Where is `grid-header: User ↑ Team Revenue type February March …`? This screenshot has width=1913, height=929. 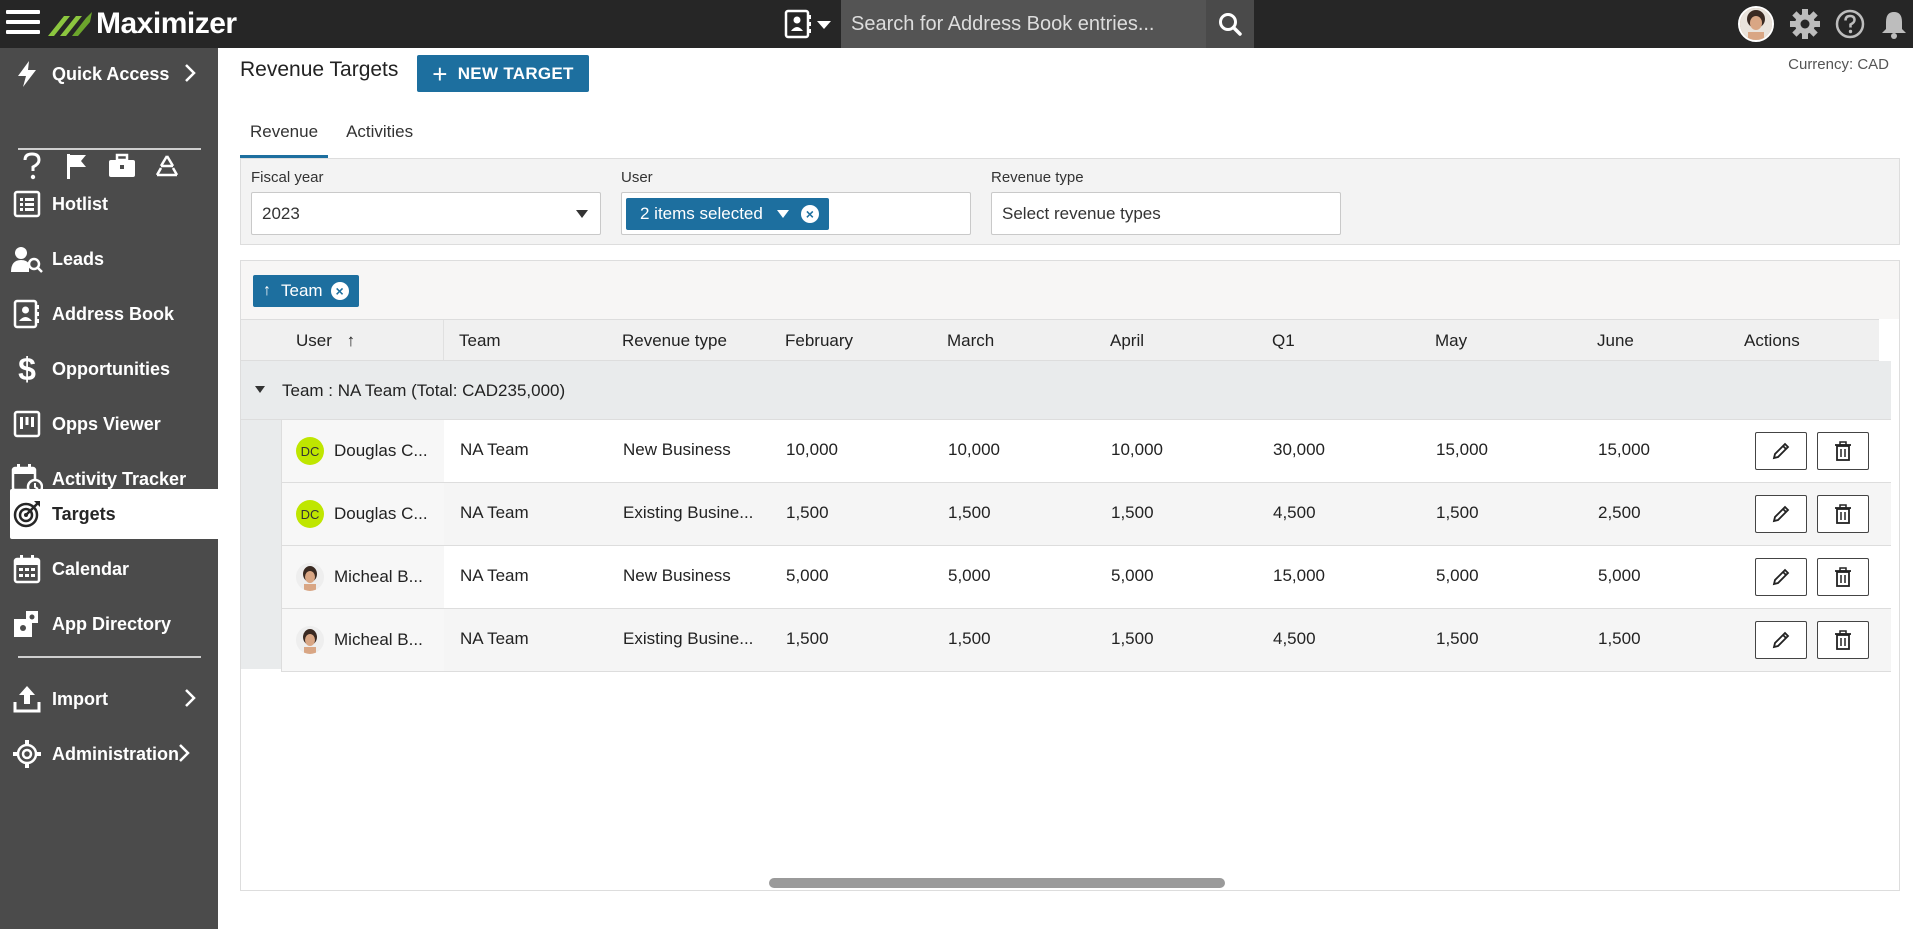
grid-header: User ↑ Team Revenue type February March … is located at coordinates (1060, 340).